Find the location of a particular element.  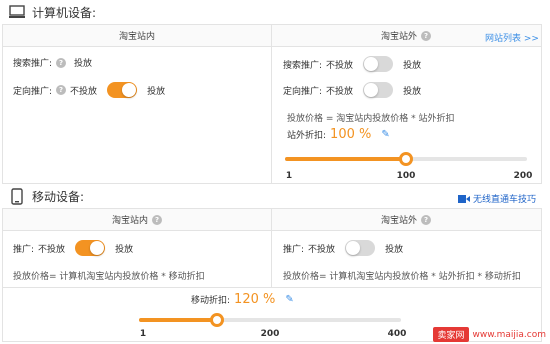

outside-targeting-row: 定向推广: 不投放 投放 is located at coordinates (354, 90).